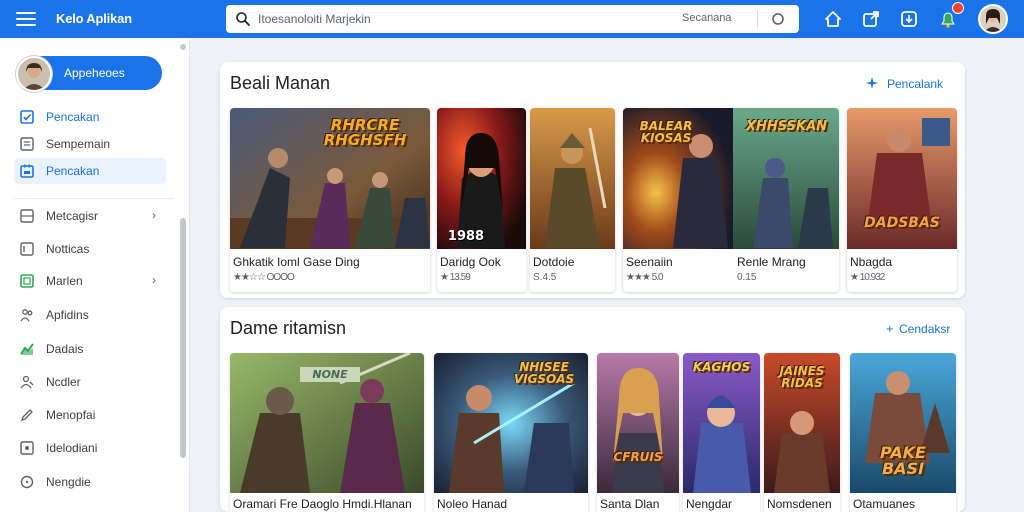 The image size is (1024, 512). What do you see at coordinates (802, 432) in the screenshot?
I see `game-card: JAINES RIDAS Nomsdenen` at bounding box center [802, 432].